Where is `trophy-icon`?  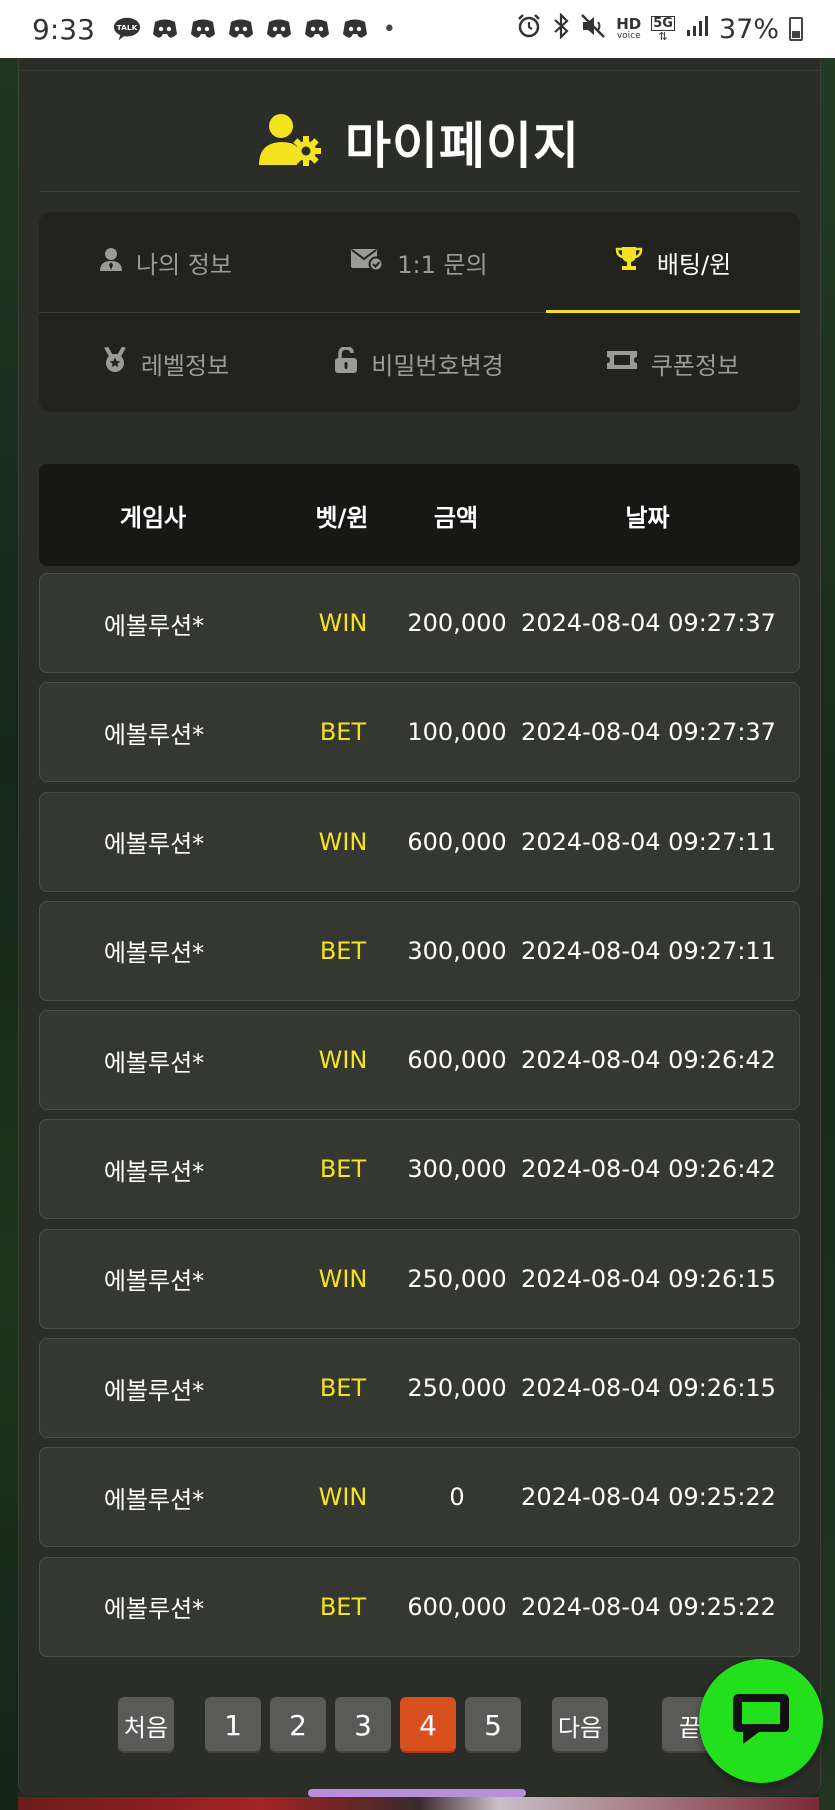
trophy-icon is located at coordinates (629, 262).